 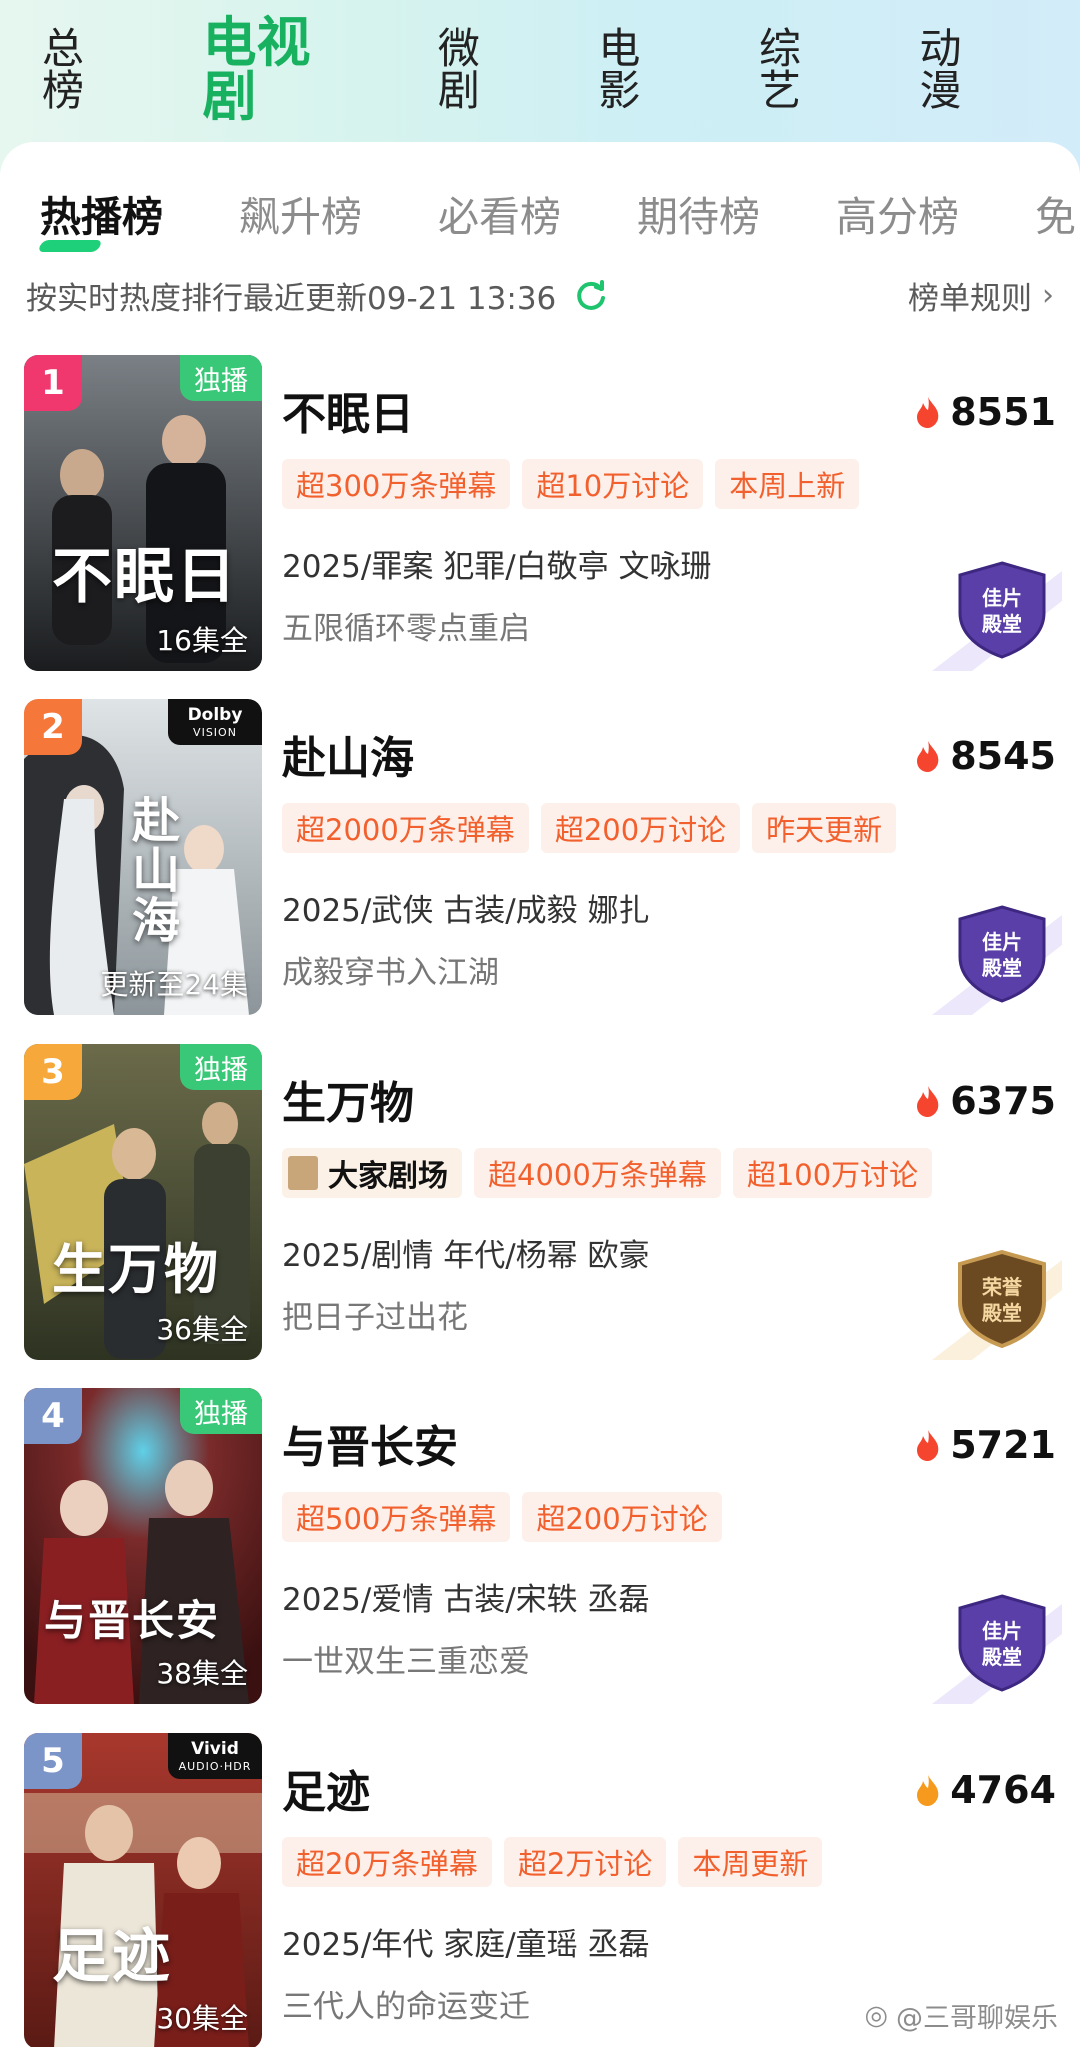 I want to click on show-meta: 2025/年代 家庭/童瑶 丞磊, so click(x=466, y=1945).